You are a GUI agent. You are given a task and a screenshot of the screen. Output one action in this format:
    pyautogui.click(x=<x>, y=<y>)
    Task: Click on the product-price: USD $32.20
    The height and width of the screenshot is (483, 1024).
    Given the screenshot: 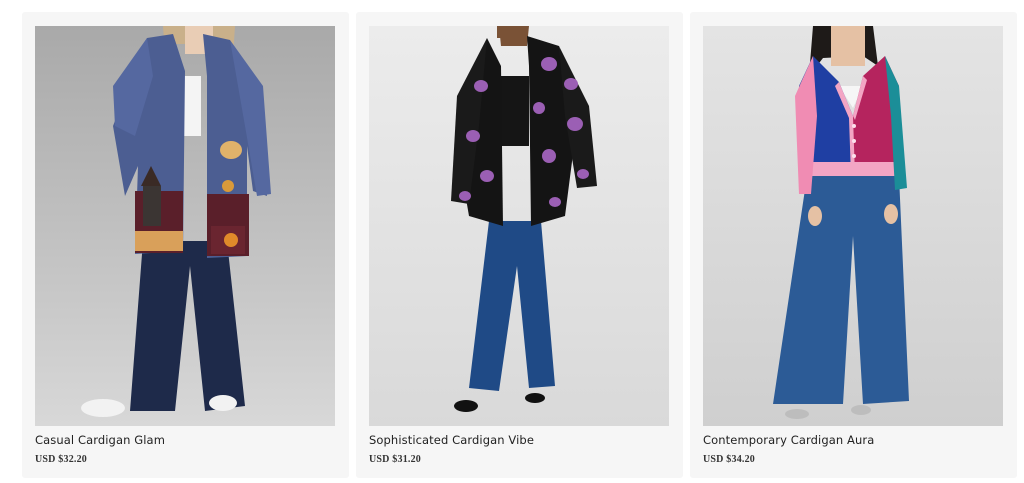 What is the action you would take?
    pyautogui.click(x=61, y=459)
    